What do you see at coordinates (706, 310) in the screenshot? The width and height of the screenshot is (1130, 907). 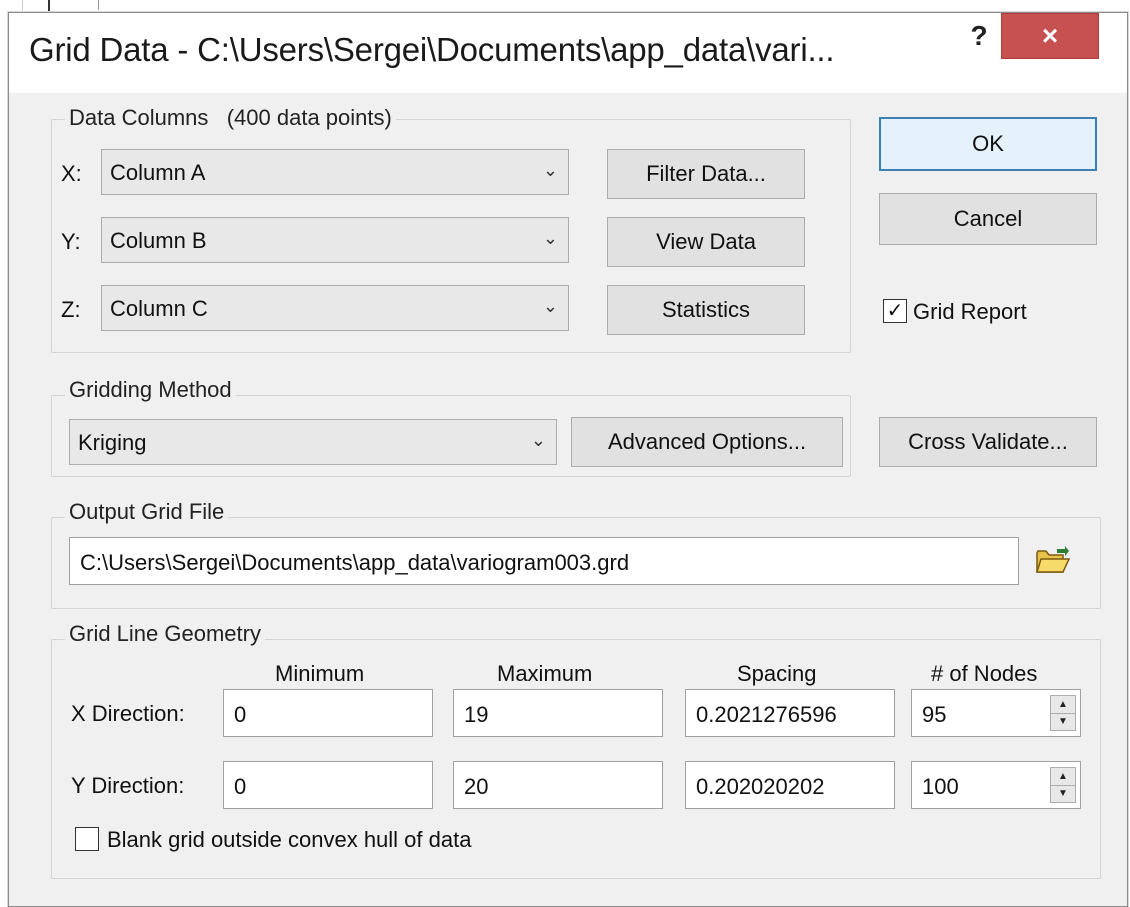 I see `statistics-button: Statistics` at bounding box center [706, 310].